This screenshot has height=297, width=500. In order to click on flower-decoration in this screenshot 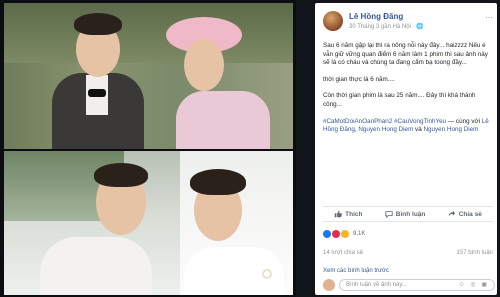, I will do `click(267, 274)`.